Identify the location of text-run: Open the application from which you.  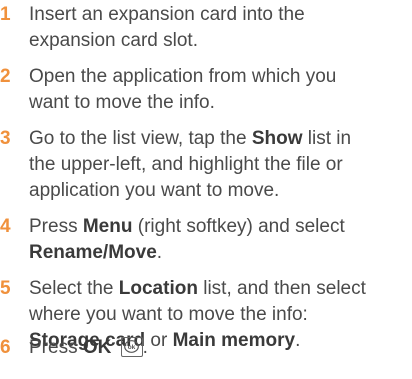
(183, 76).